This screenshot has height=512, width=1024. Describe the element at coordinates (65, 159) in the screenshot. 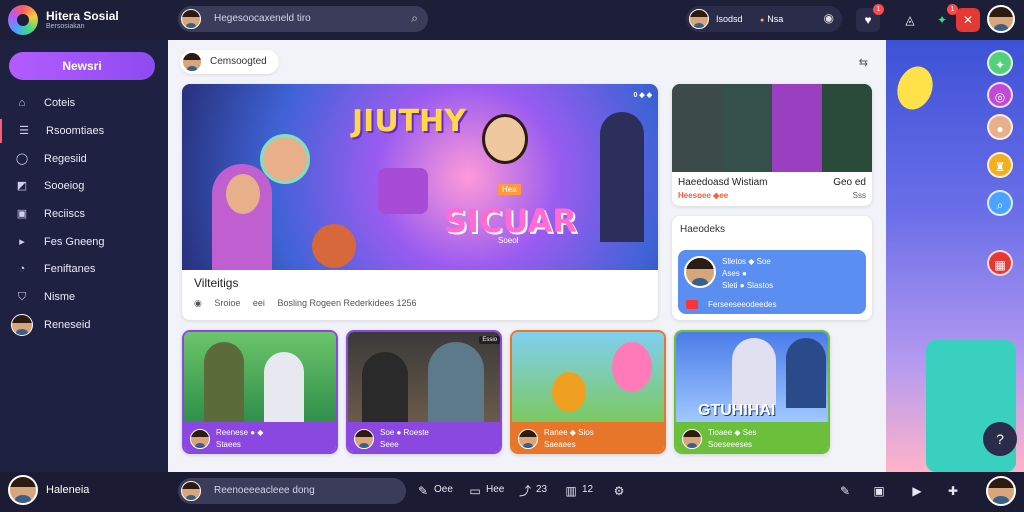

I see `sidebar-item-label: Regesiid` at that location.